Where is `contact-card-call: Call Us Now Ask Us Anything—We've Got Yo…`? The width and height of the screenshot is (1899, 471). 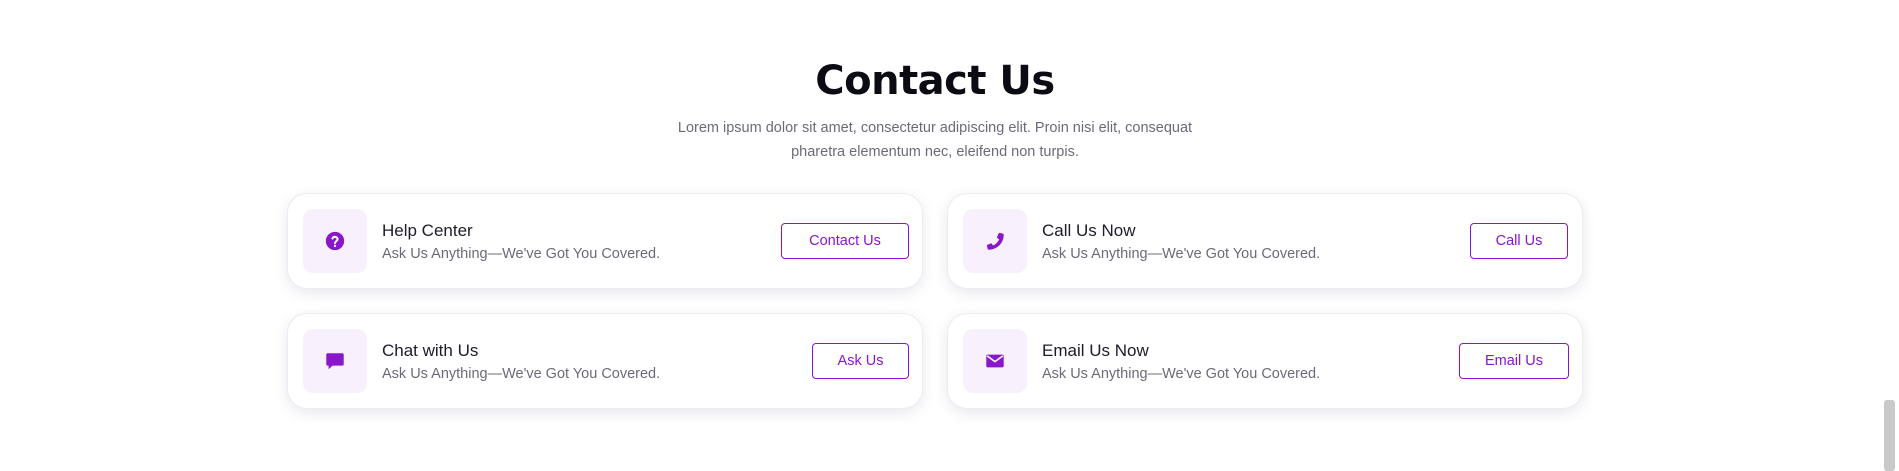
contact-card-call: Call Us Now Ask Us Anything—We've Got Yo… is located at coordinates (1265, 241).